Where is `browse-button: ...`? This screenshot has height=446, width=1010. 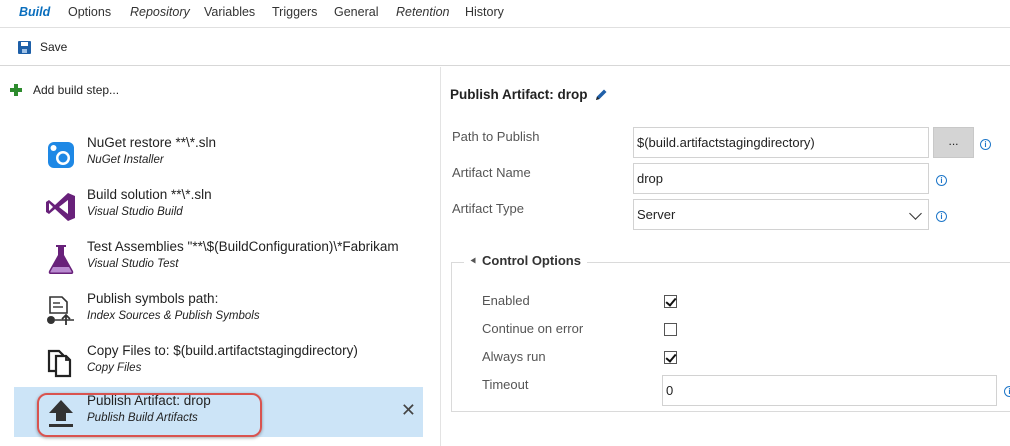 browse-button: ... is located at coordinates (953, 142).